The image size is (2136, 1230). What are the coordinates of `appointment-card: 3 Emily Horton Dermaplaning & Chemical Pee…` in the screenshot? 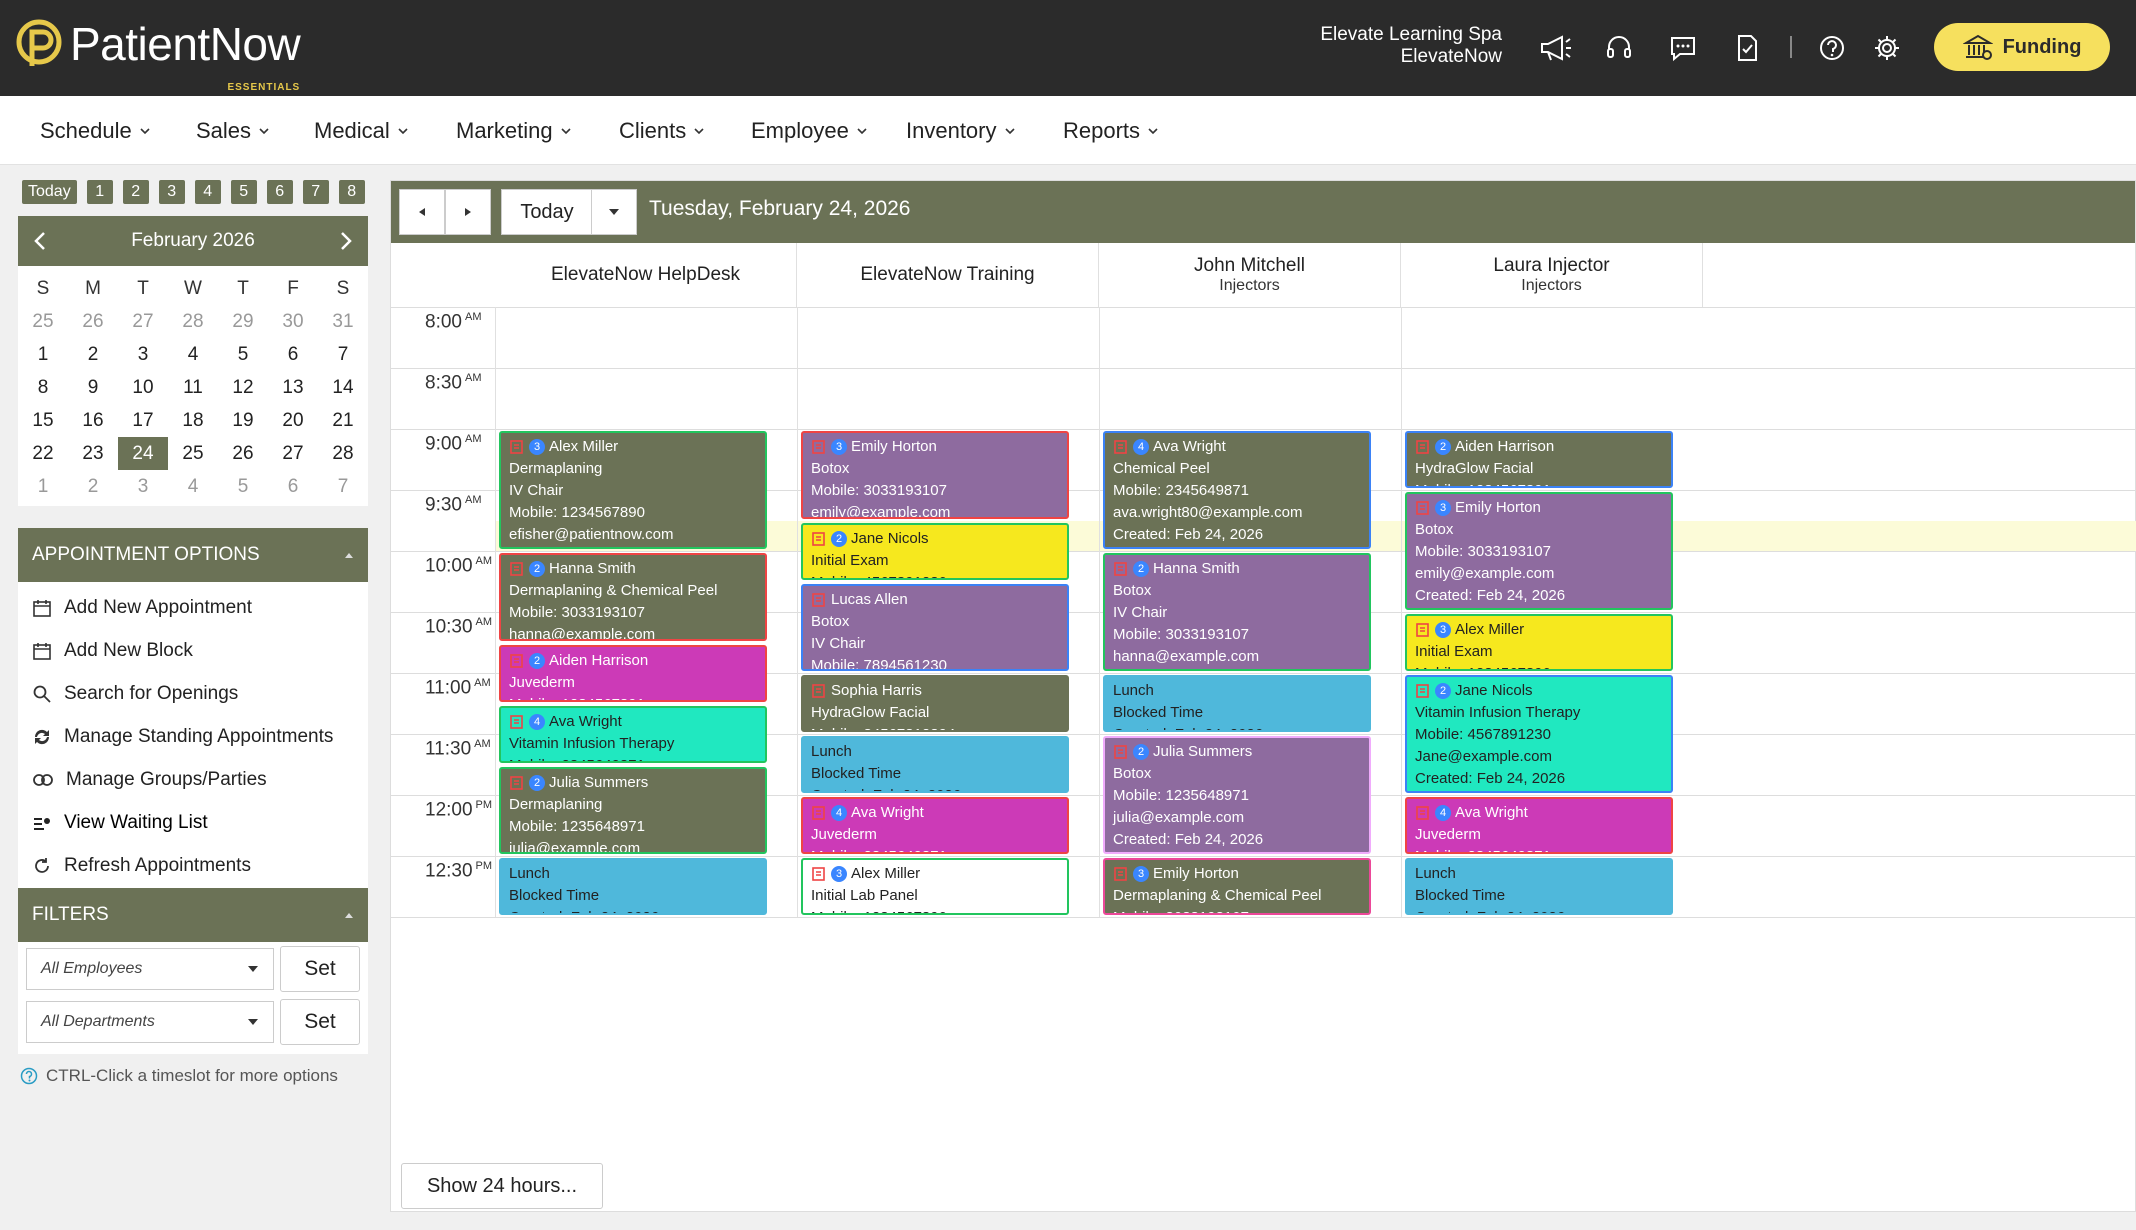 It's located at (1237, 886).